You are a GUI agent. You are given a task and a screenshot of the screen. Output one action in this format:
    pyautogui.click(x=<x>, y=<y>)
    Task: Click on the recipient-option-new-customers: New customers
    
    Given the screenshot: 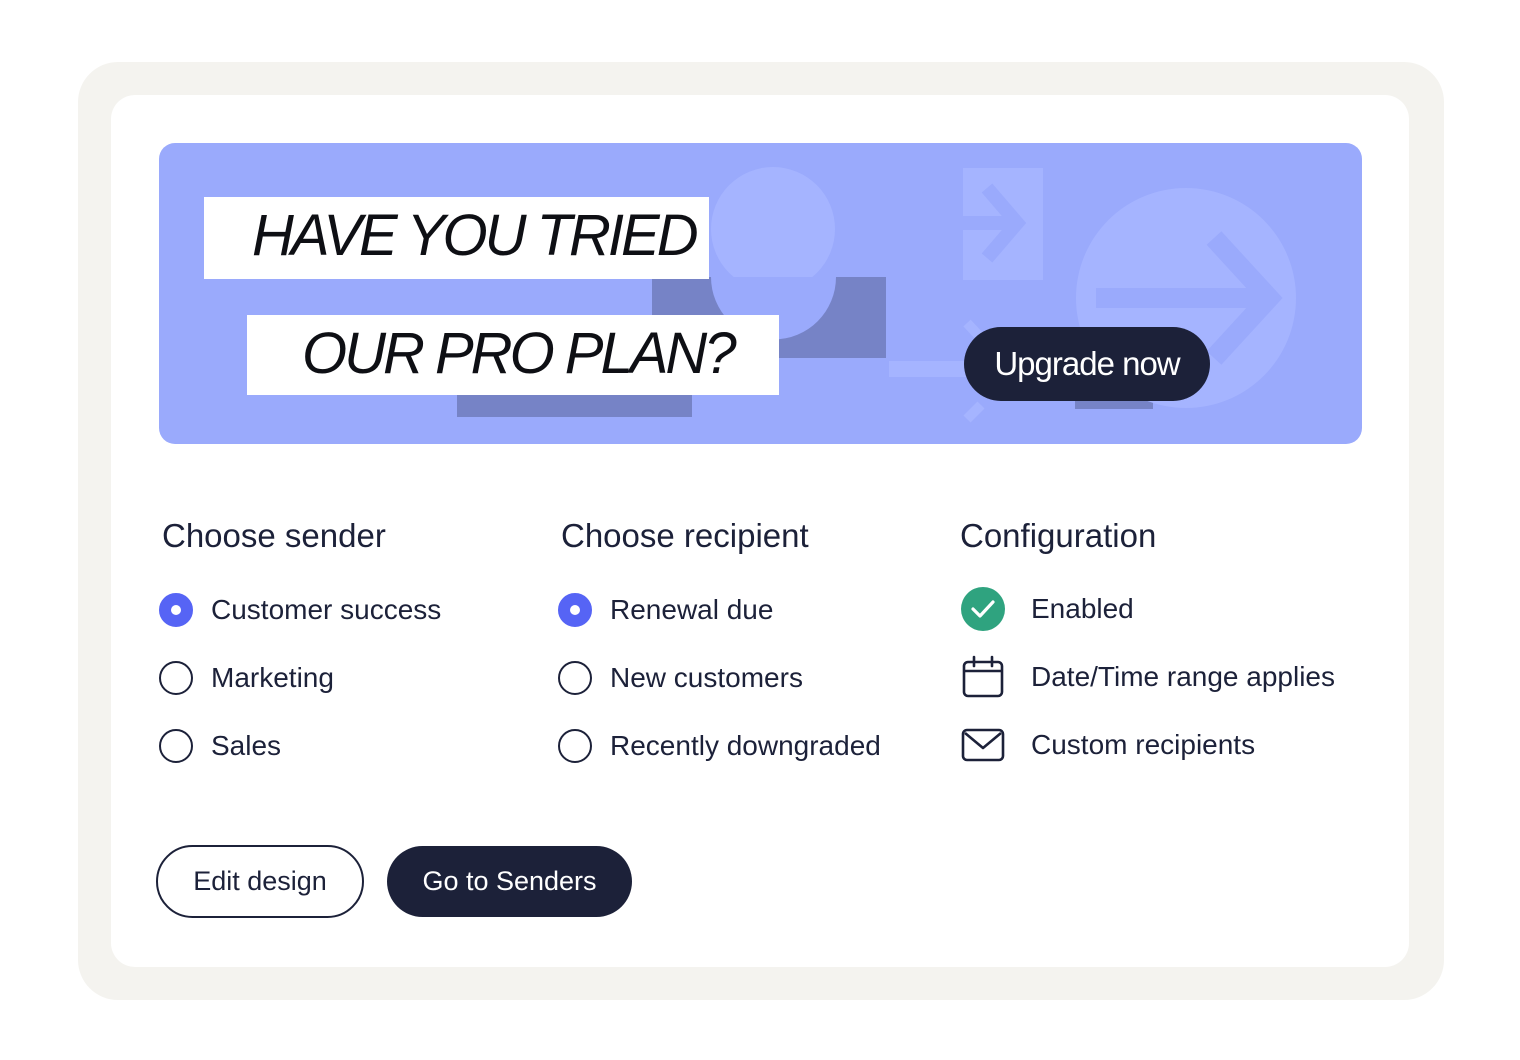 What is the action you would take?
    pyautogui.click(x=680, y=678)
    